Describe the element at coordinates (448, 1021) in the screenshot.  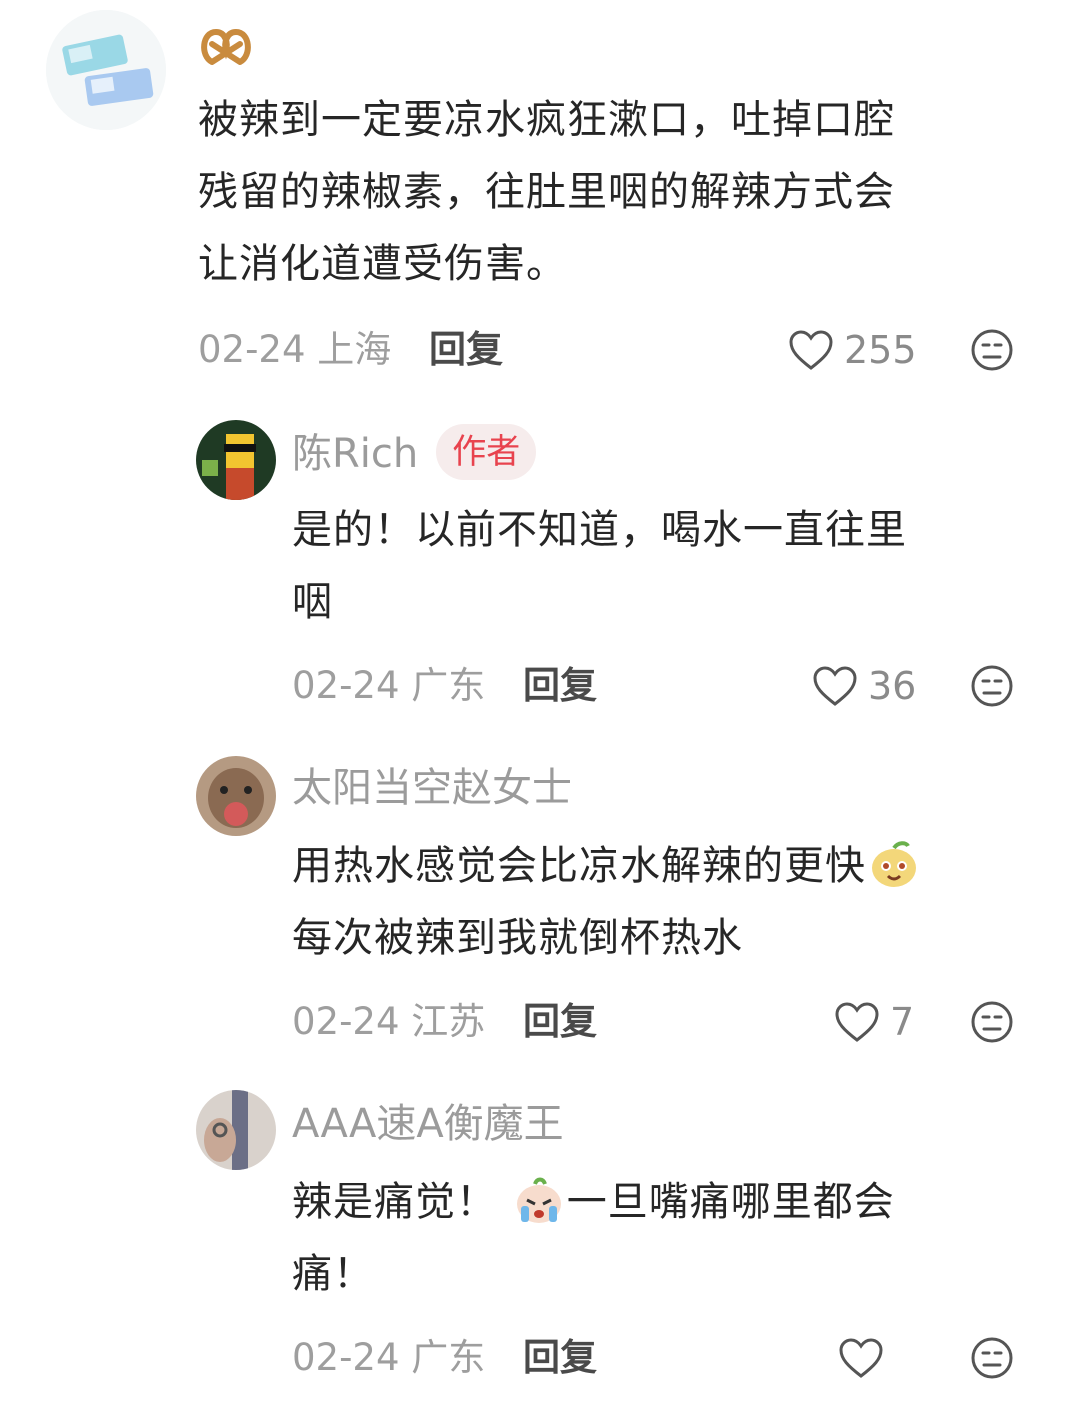
I see `comment-location: 江苏` at that location.